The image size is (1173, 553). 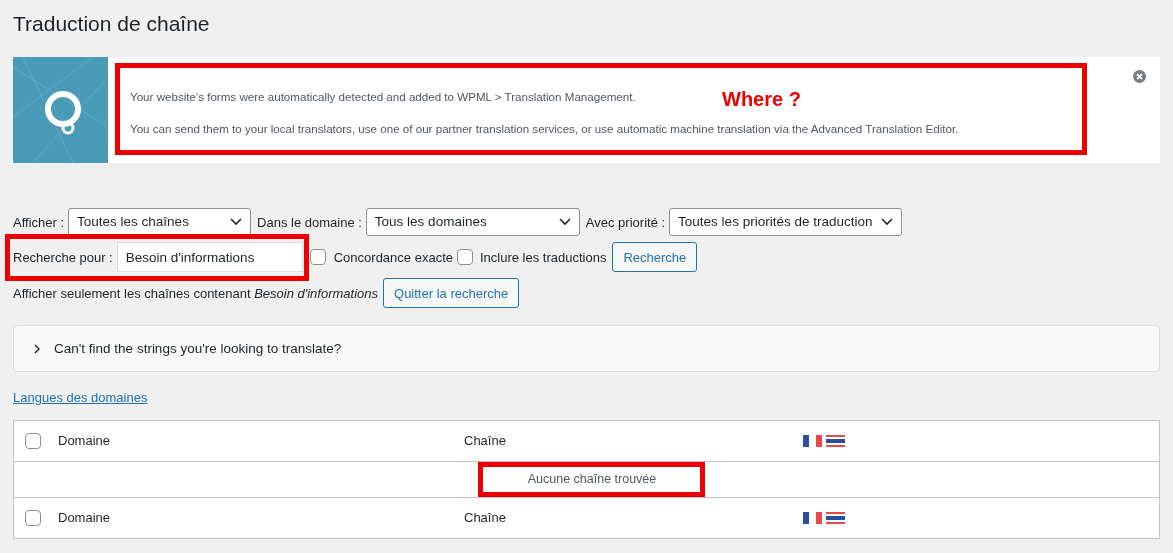 I want to click on search-info-text: Afficher seulement les chaînes contenant Besoin d'informations, so click(x=196, y=293).